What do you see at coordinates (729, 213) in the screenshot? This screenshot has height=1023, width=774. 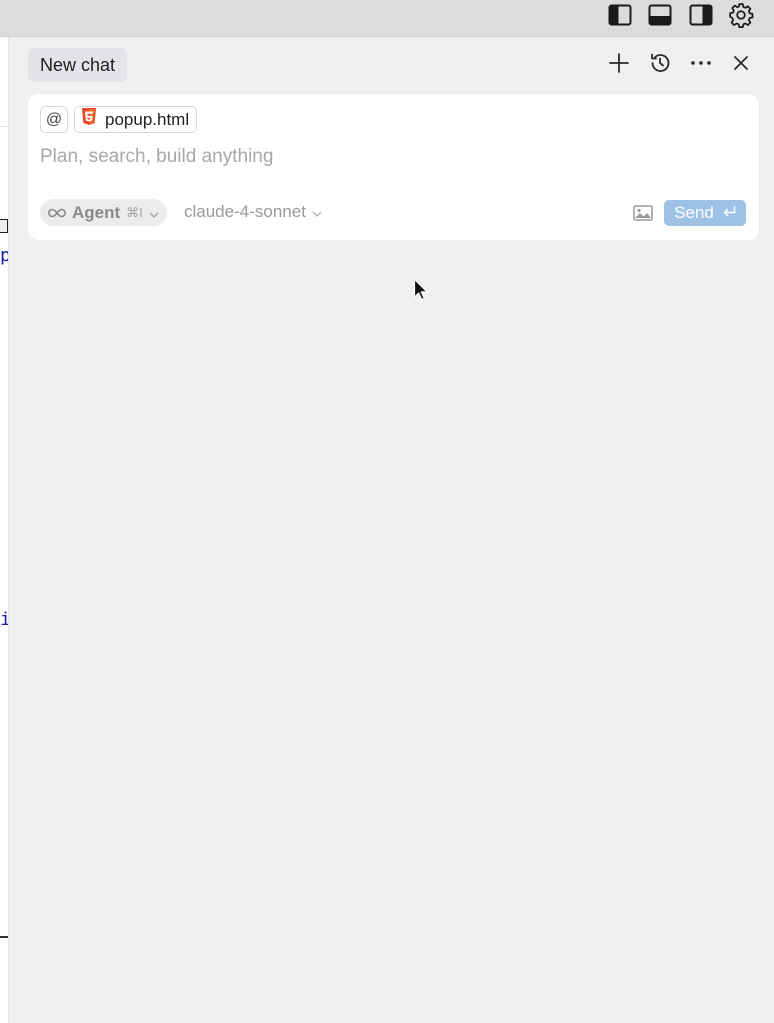 I see `enter-key-icon` at bounding box center [729, 213].